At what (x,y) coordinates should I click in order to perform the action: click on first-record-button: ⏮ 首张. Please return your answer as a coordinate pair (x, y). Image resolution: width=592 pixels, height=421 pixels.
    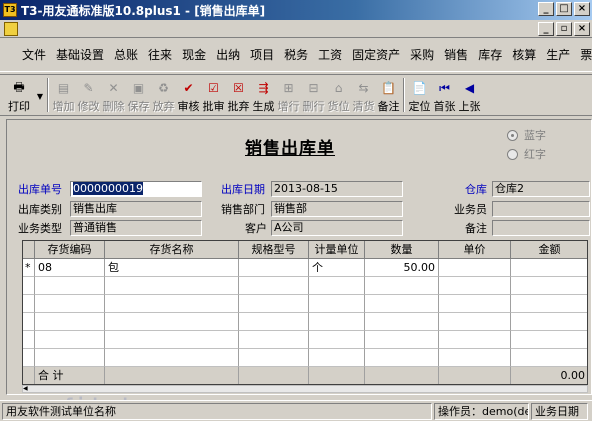
    Looking at the image, I should click on (444, 96).